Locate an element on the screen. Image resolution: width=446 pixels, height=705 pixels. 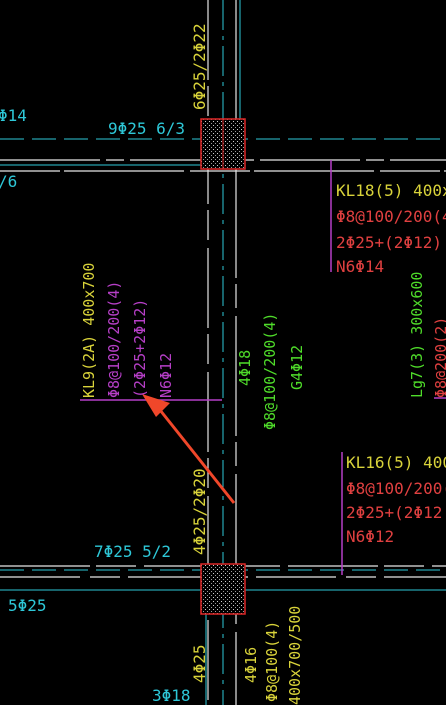
lg7-name: Lg7(3) 300x600 is located at coordinates (417, 335).